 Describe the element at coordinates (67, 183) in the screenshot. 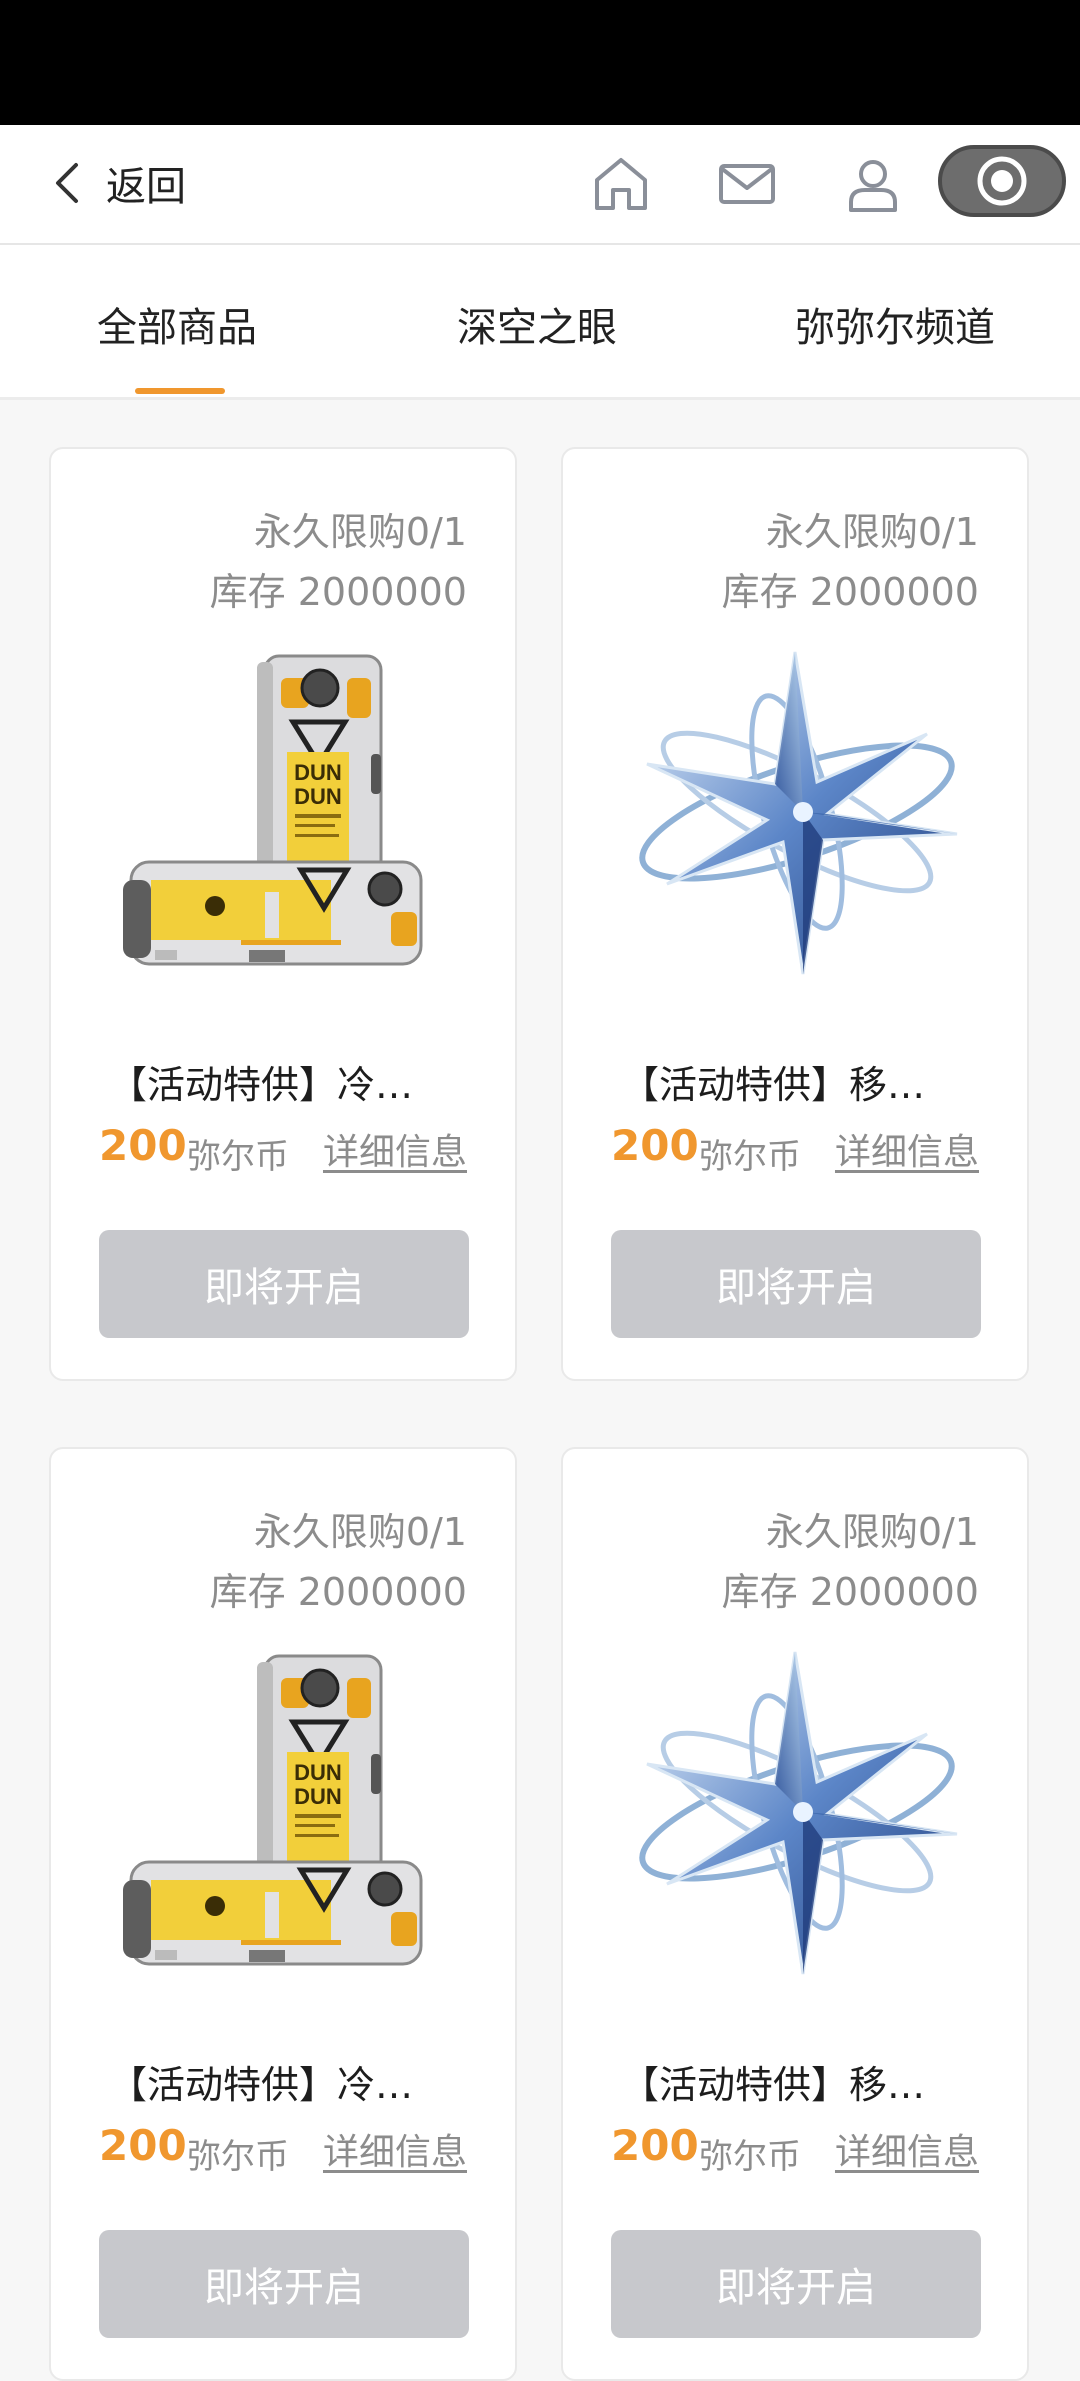

I see `chevron-left-icon` at that location.